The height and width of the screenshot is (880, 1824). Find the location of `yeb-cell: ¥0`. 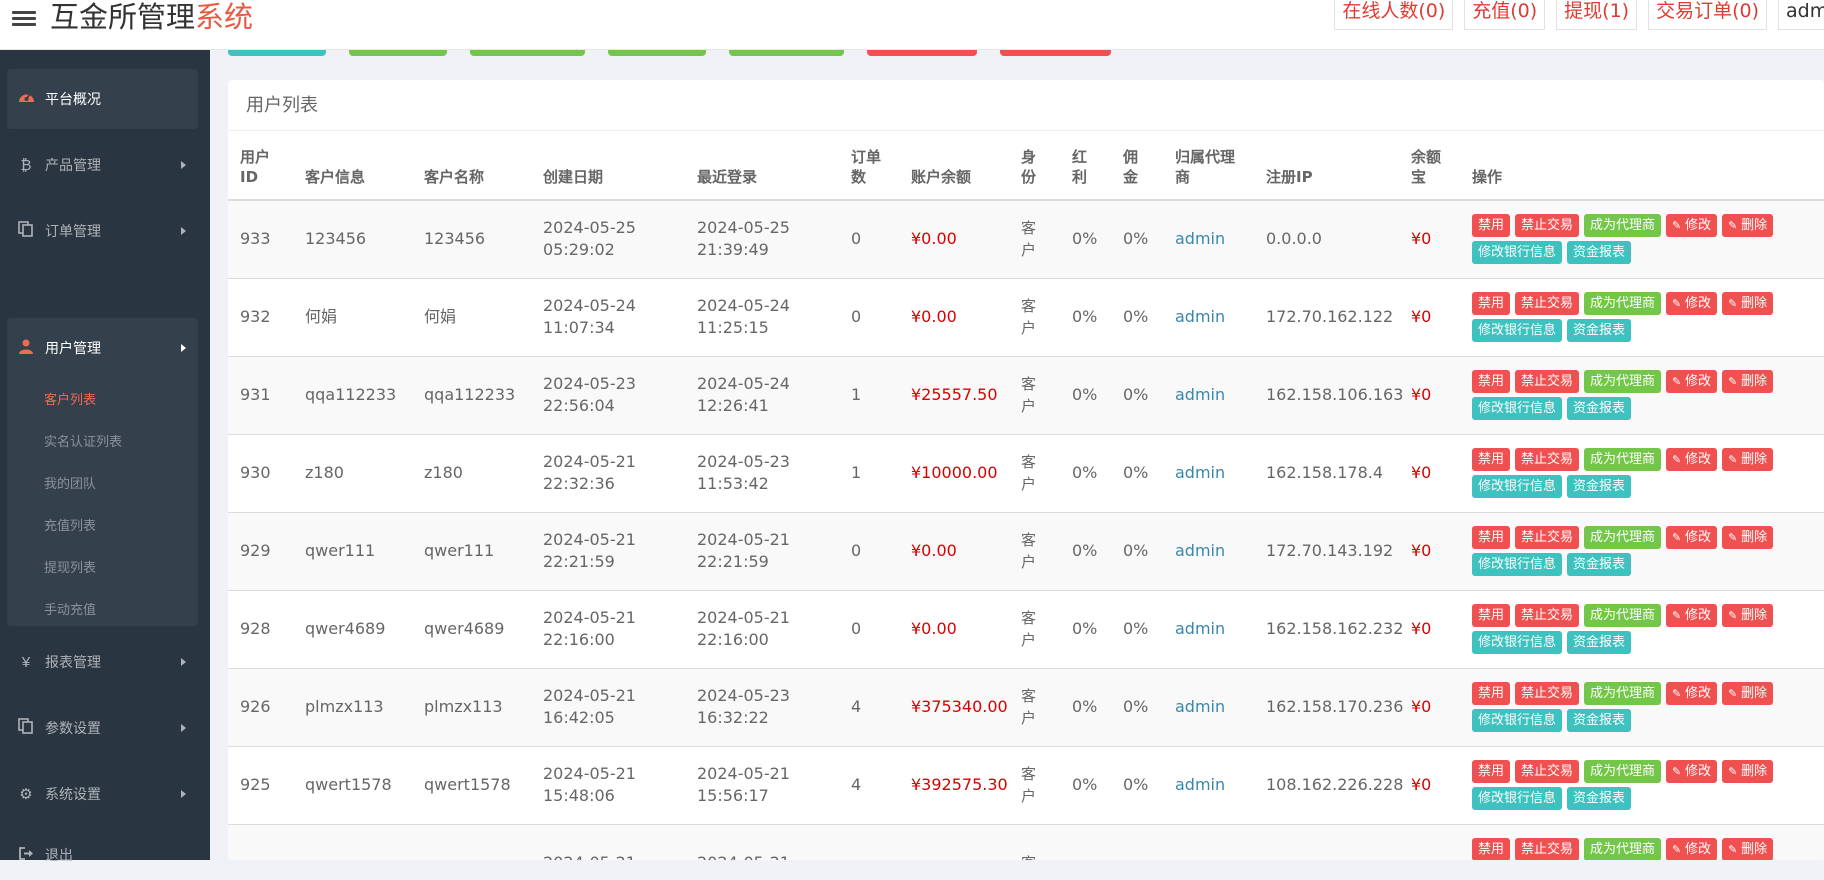

yeb-cell: ¥0 is located at coordinates (1429, 473).